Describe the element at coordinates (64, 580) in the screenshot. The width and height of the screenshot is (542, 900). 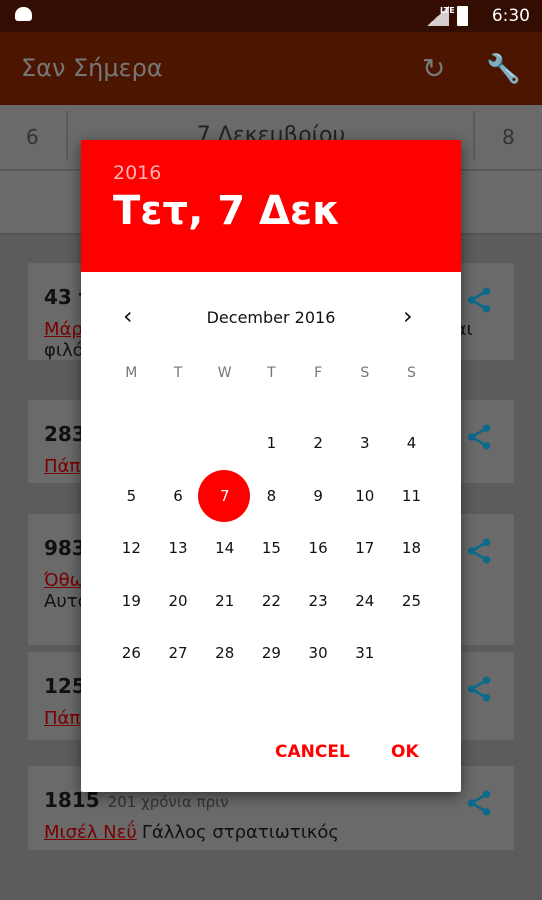
I see `person-link: Όθω` at that location.